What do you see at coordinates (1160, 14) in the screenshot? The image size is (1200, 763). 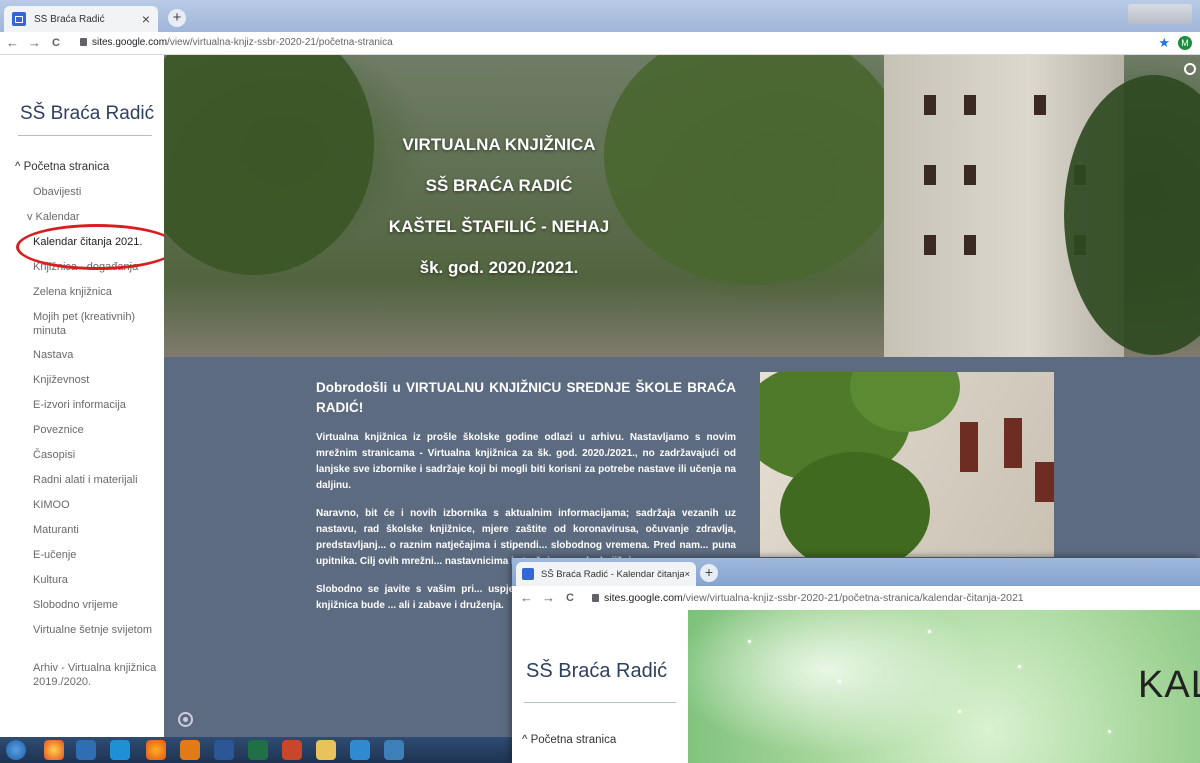 I see `window-controls` at bounding box center [1160, 14].